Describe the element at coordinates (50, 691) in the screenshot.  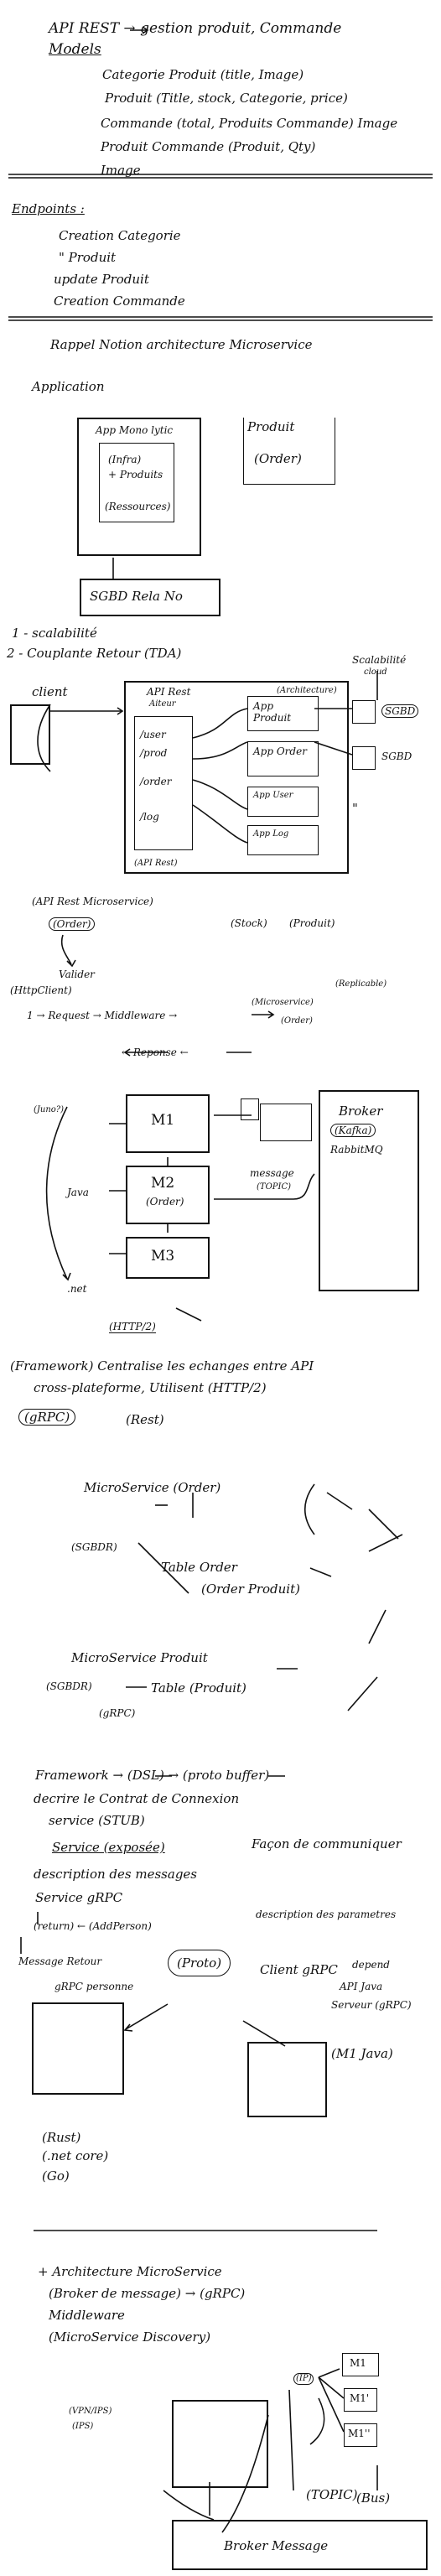
I see `client-label: client` at that location.